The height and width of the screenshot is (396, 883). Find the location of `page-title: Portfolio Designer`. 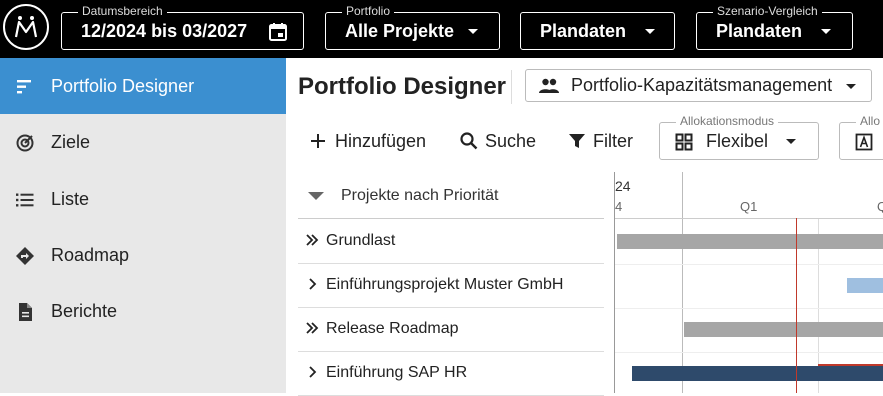

page-title: Portfolio Designer is located at coordinates (402, 86).